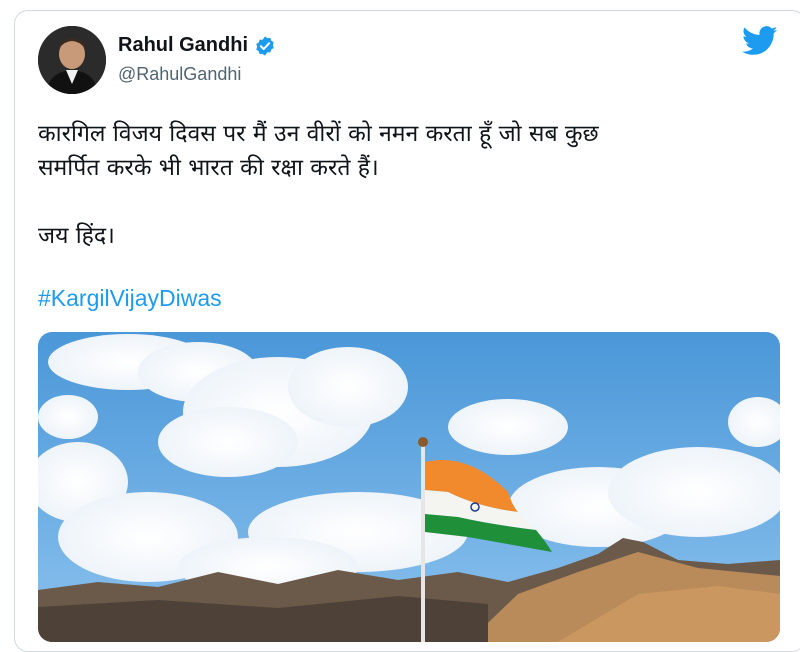 The height and width of the screenshot is (652, 800). What do you see at coordinates (760, 41) in the screenshot?
I see `twitter-bird-icon` at bounding box center [760, 41].